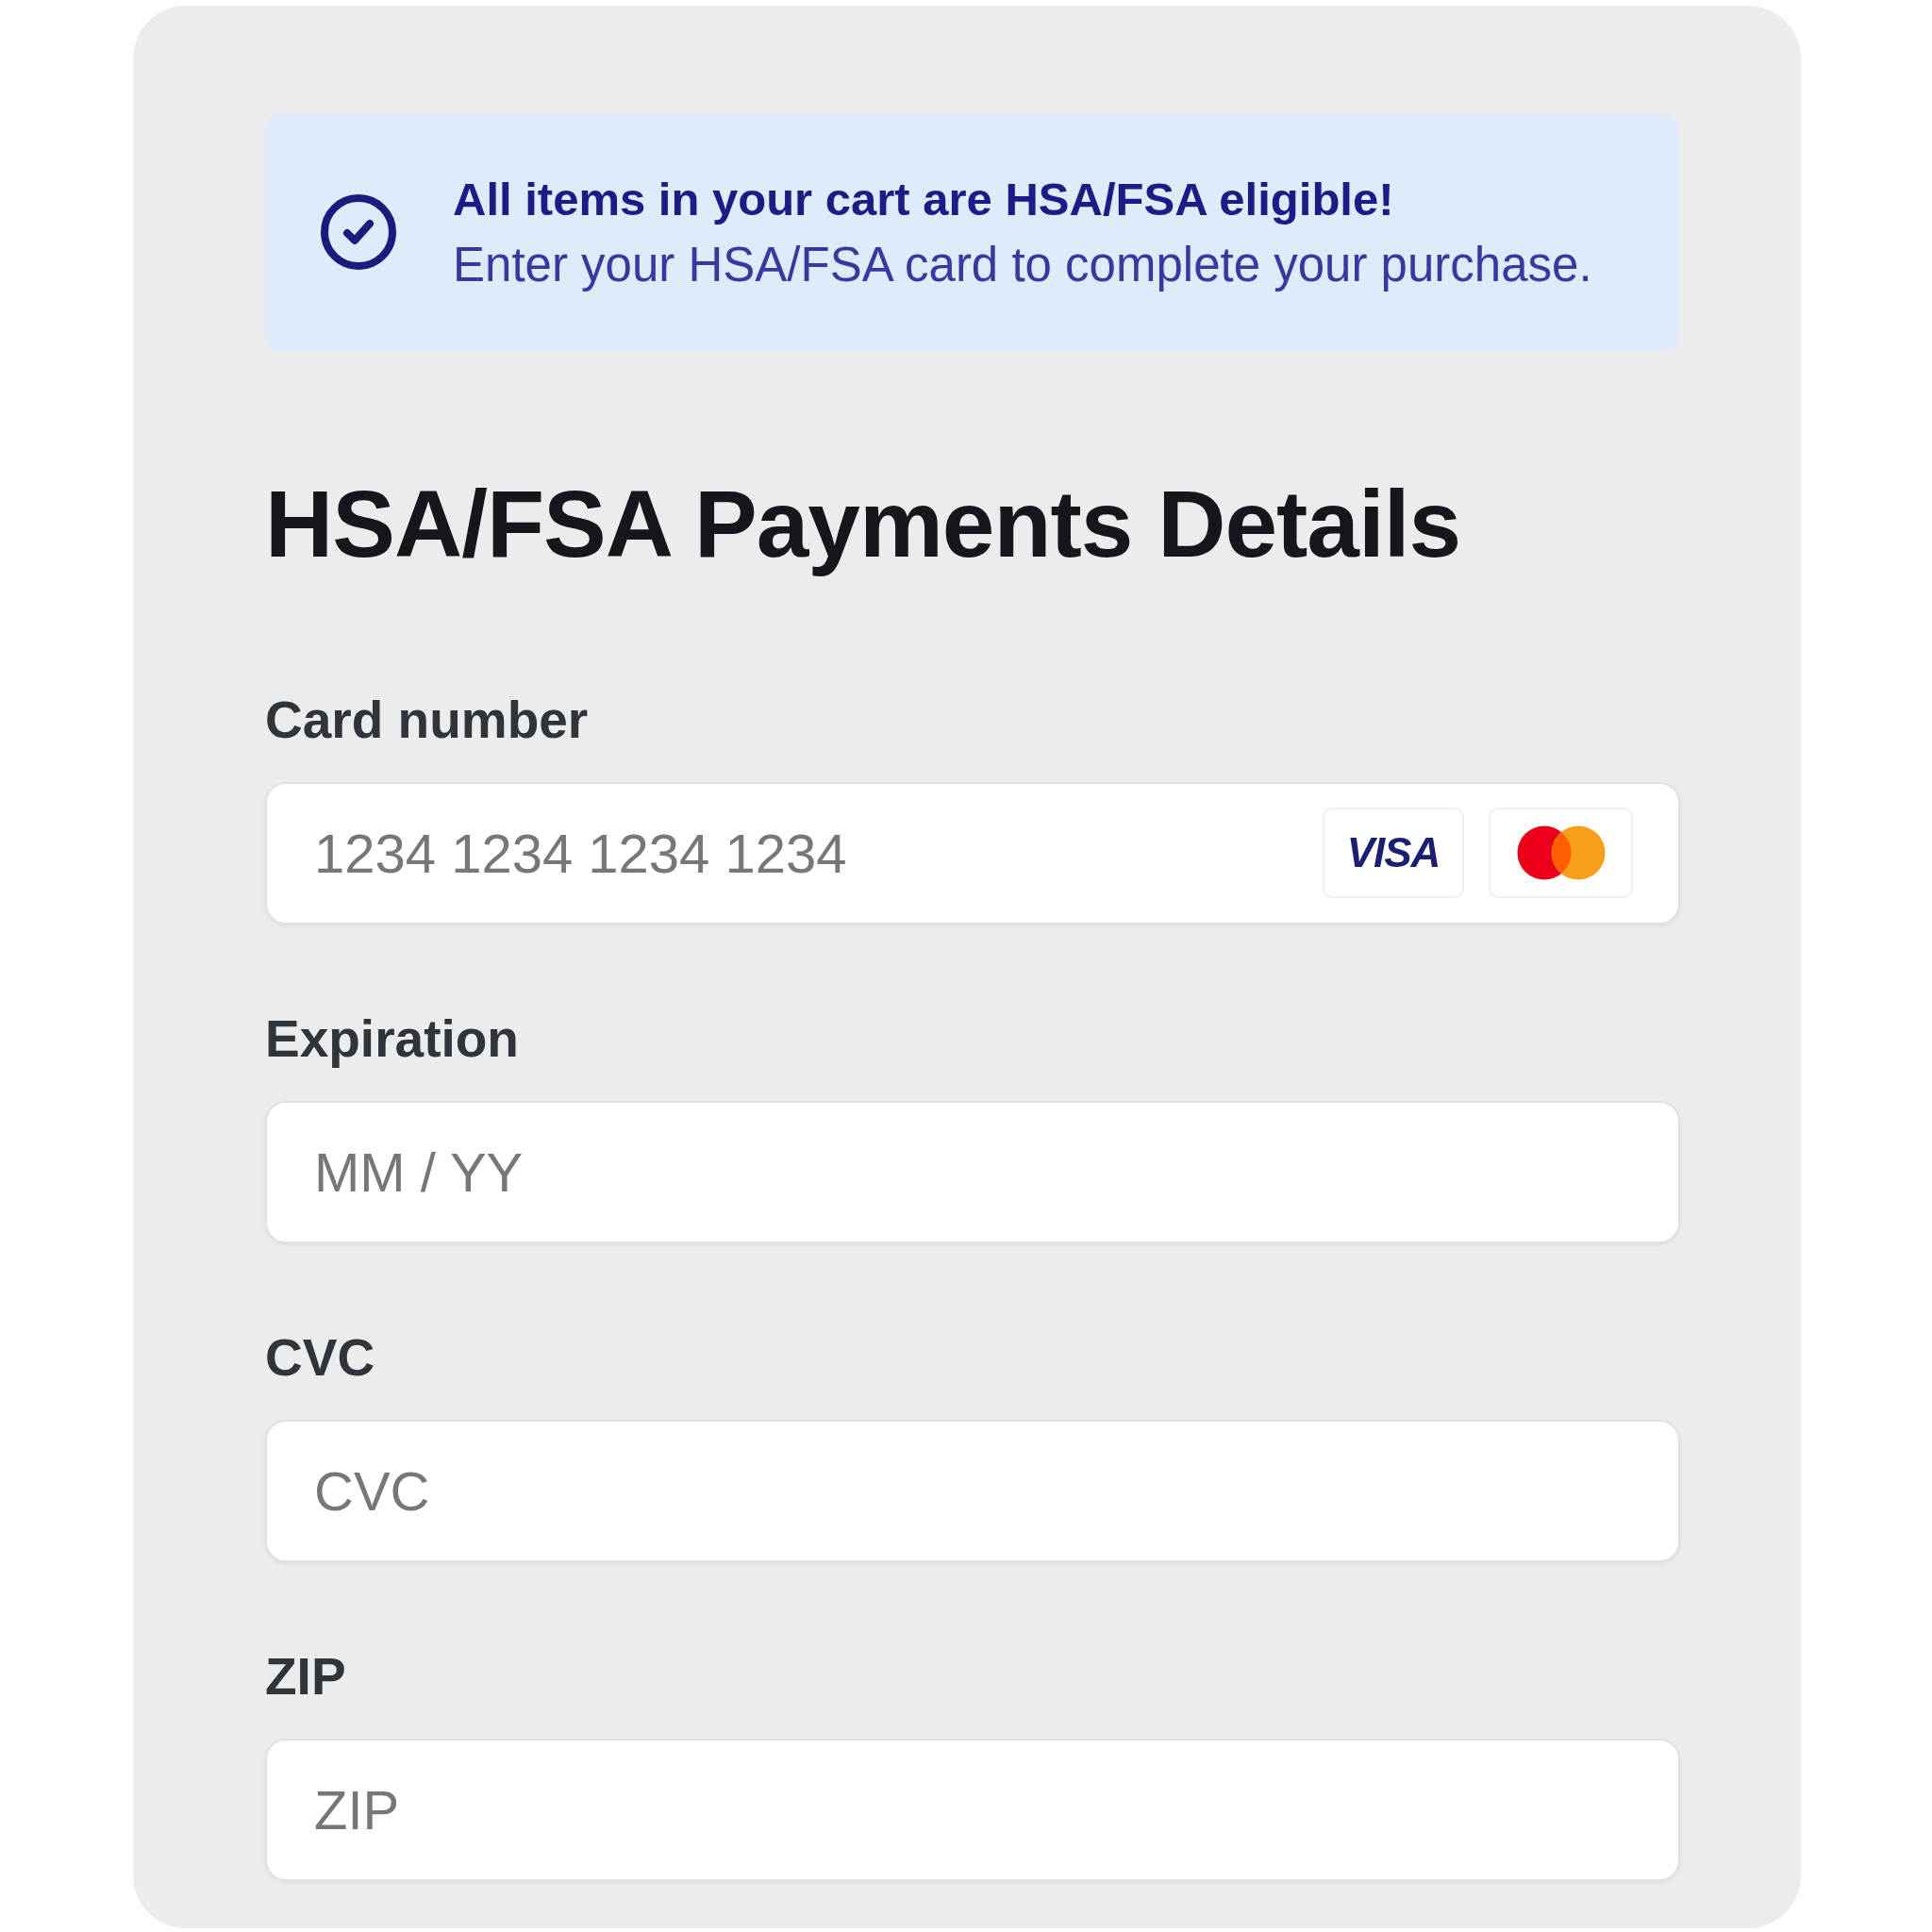 The height and width of the screenshot is (1932, 1932). I want to click on banner-title: All items in your cart are HSA/FSA eligible!, so click(924, 199).